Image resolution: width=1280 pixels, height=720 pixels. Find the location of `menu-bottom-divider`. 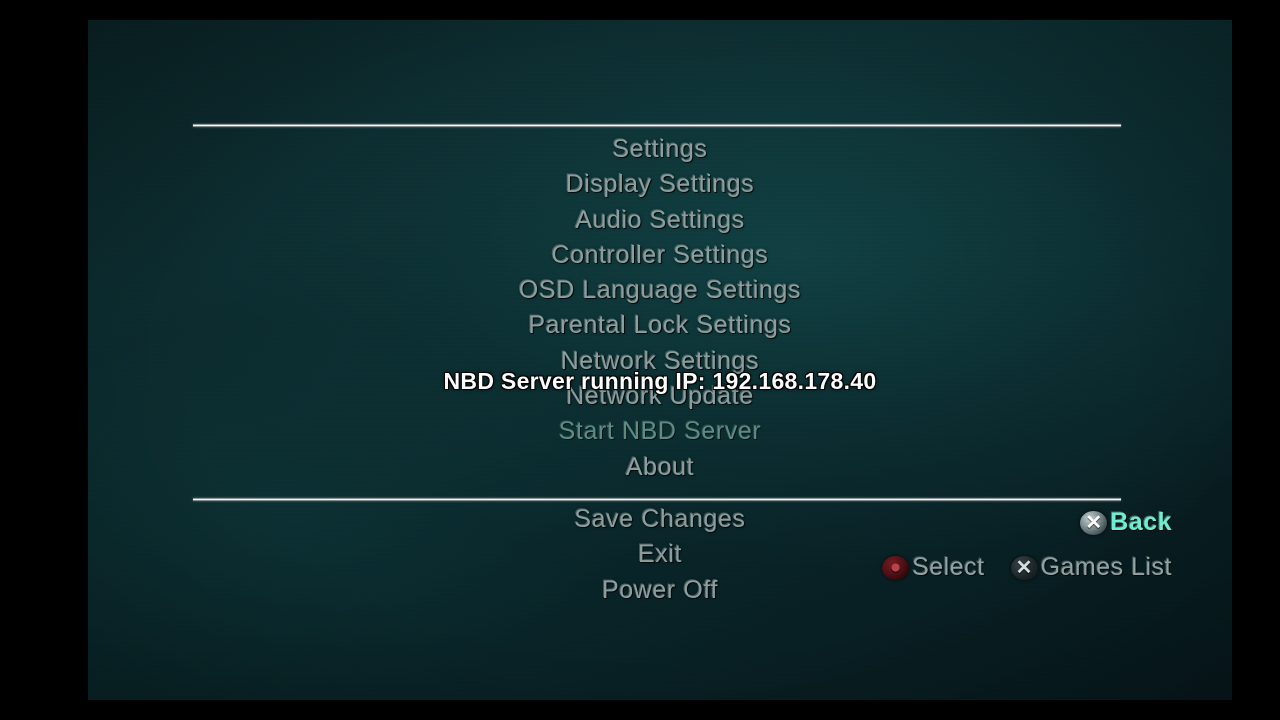

menu-bottom-divider is located at coordinates (657, 499).